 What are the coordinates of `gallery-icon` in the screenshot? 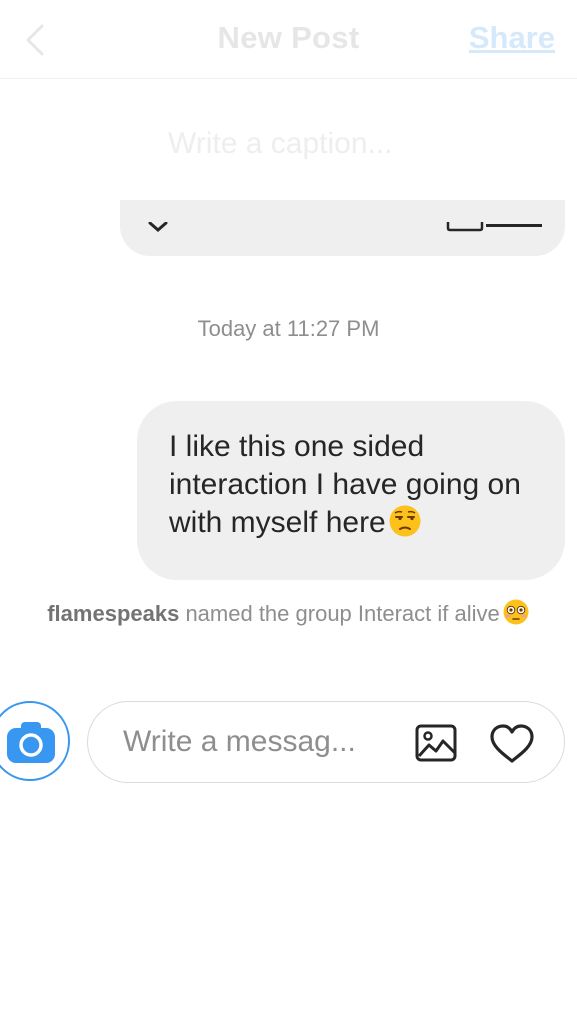 It's located at (436, 743).